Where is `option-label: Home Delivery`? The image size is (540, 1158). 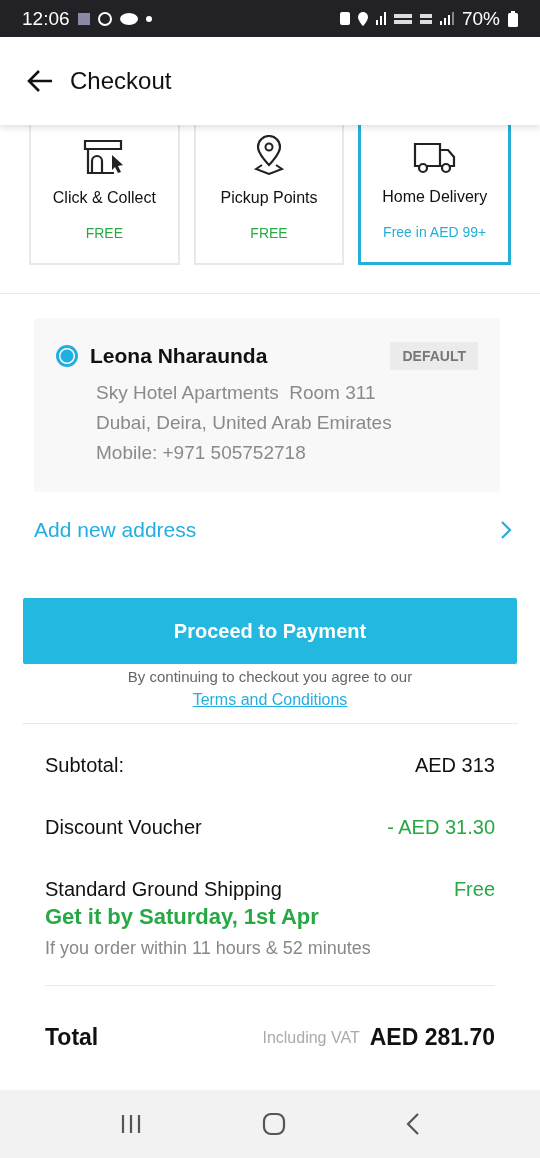
option-label: Home Delivery is located at coordinates (435, 197).